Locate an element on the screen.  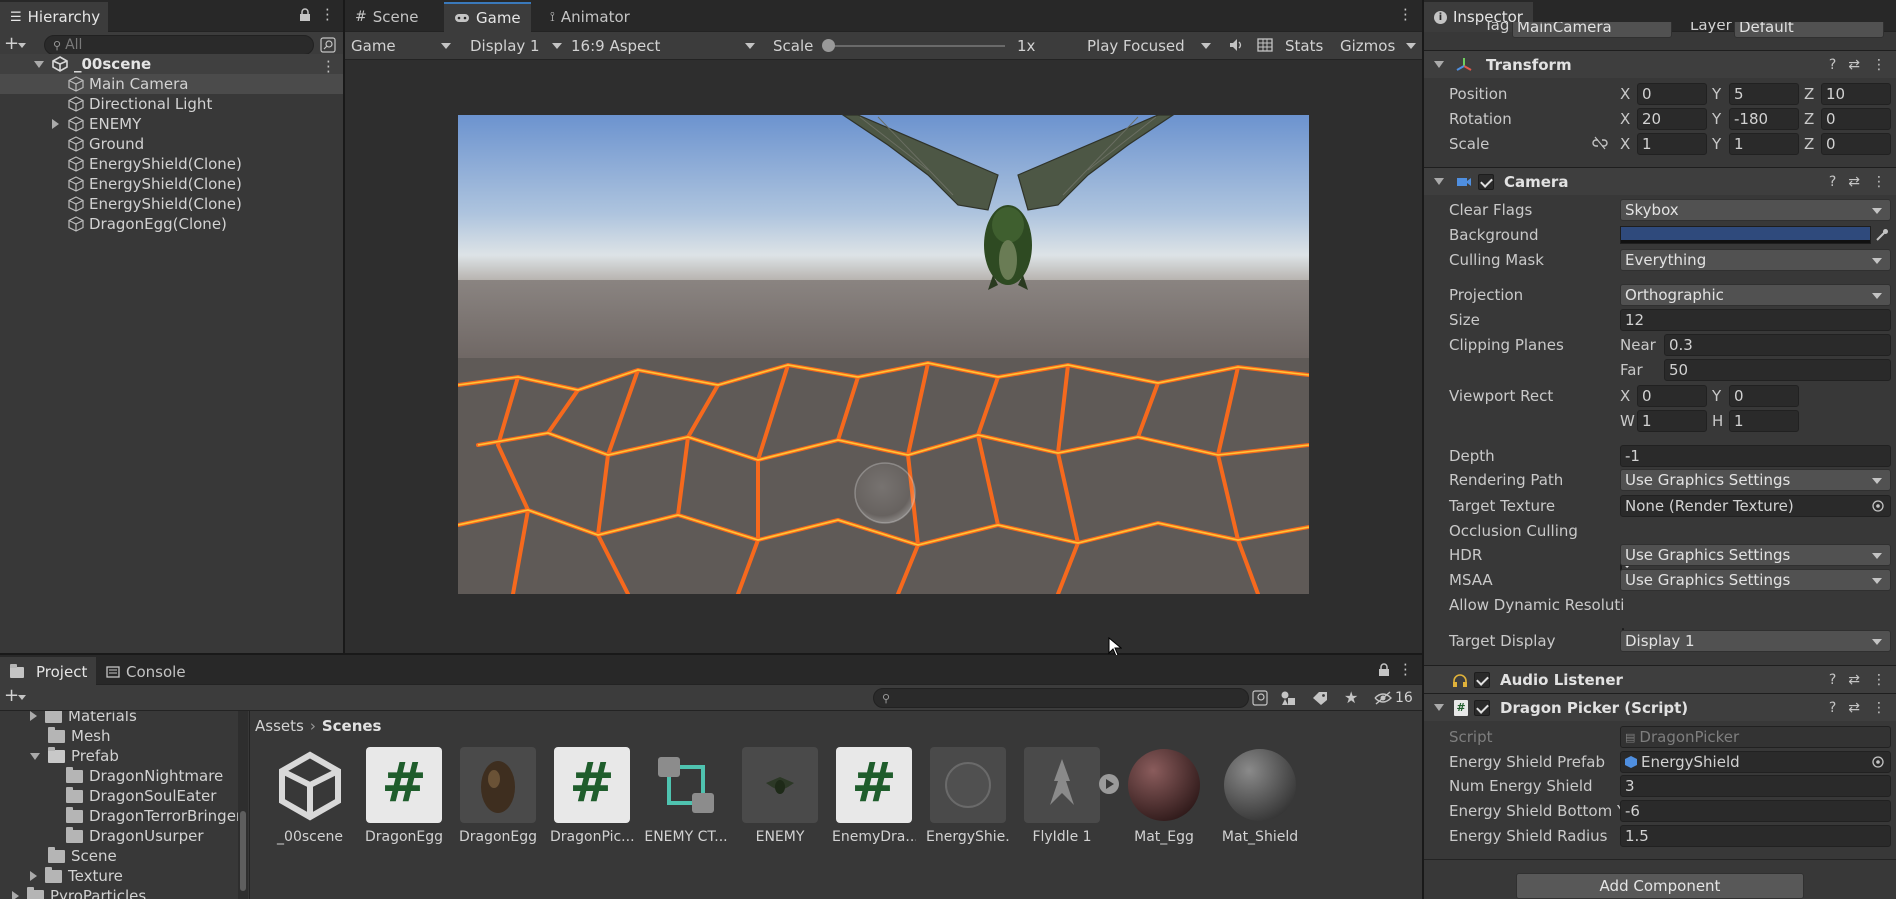
tab-scene: # Scene is located at coordinates (386, 17).